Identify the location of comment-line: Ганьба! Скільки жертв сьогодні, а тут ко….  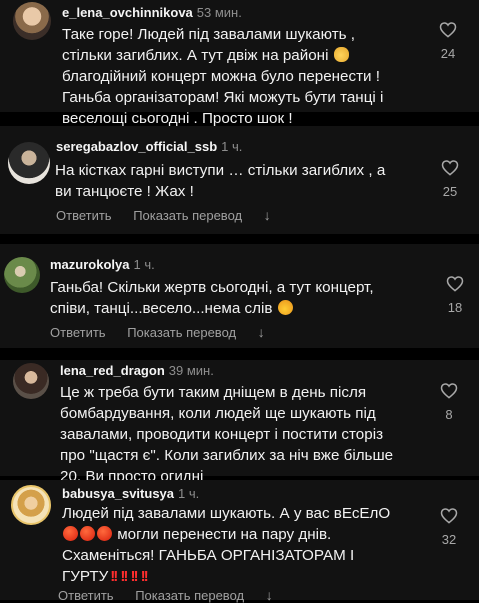
(212, 287).